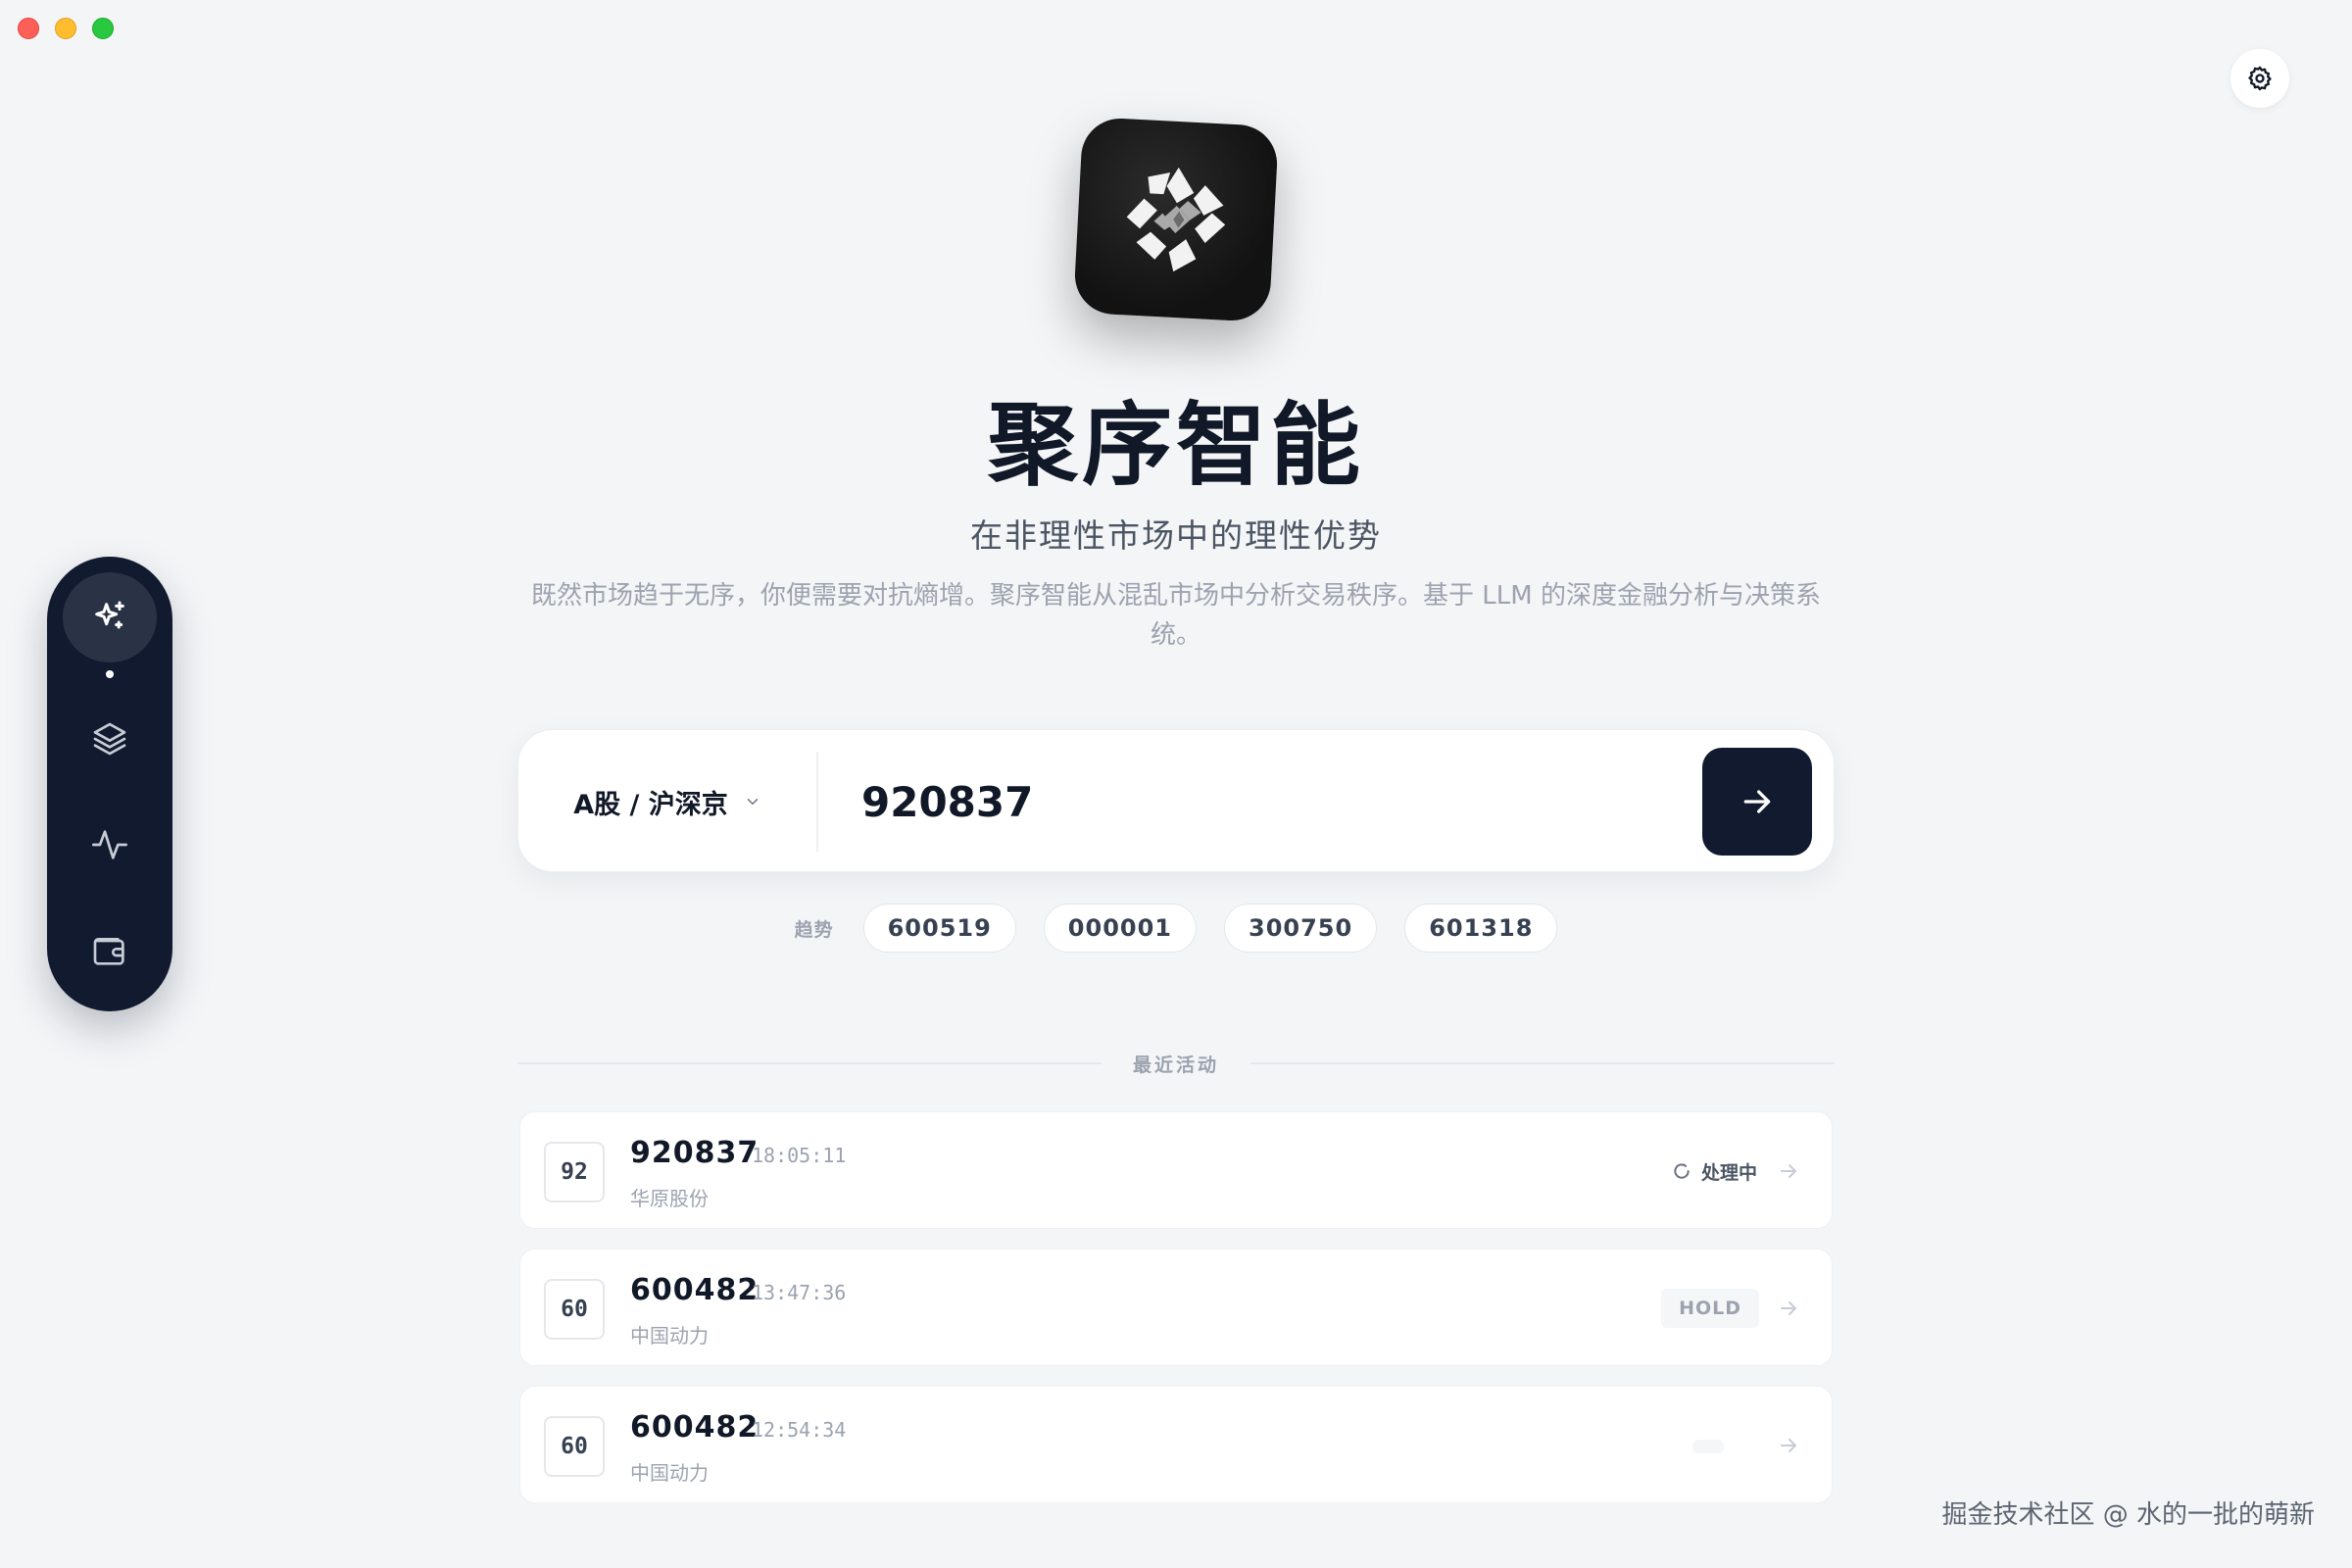 This screenshot has width=2352, height=1568. I want to click on stock-search-bar: A股 / 沪深京, so click(1176, 800).